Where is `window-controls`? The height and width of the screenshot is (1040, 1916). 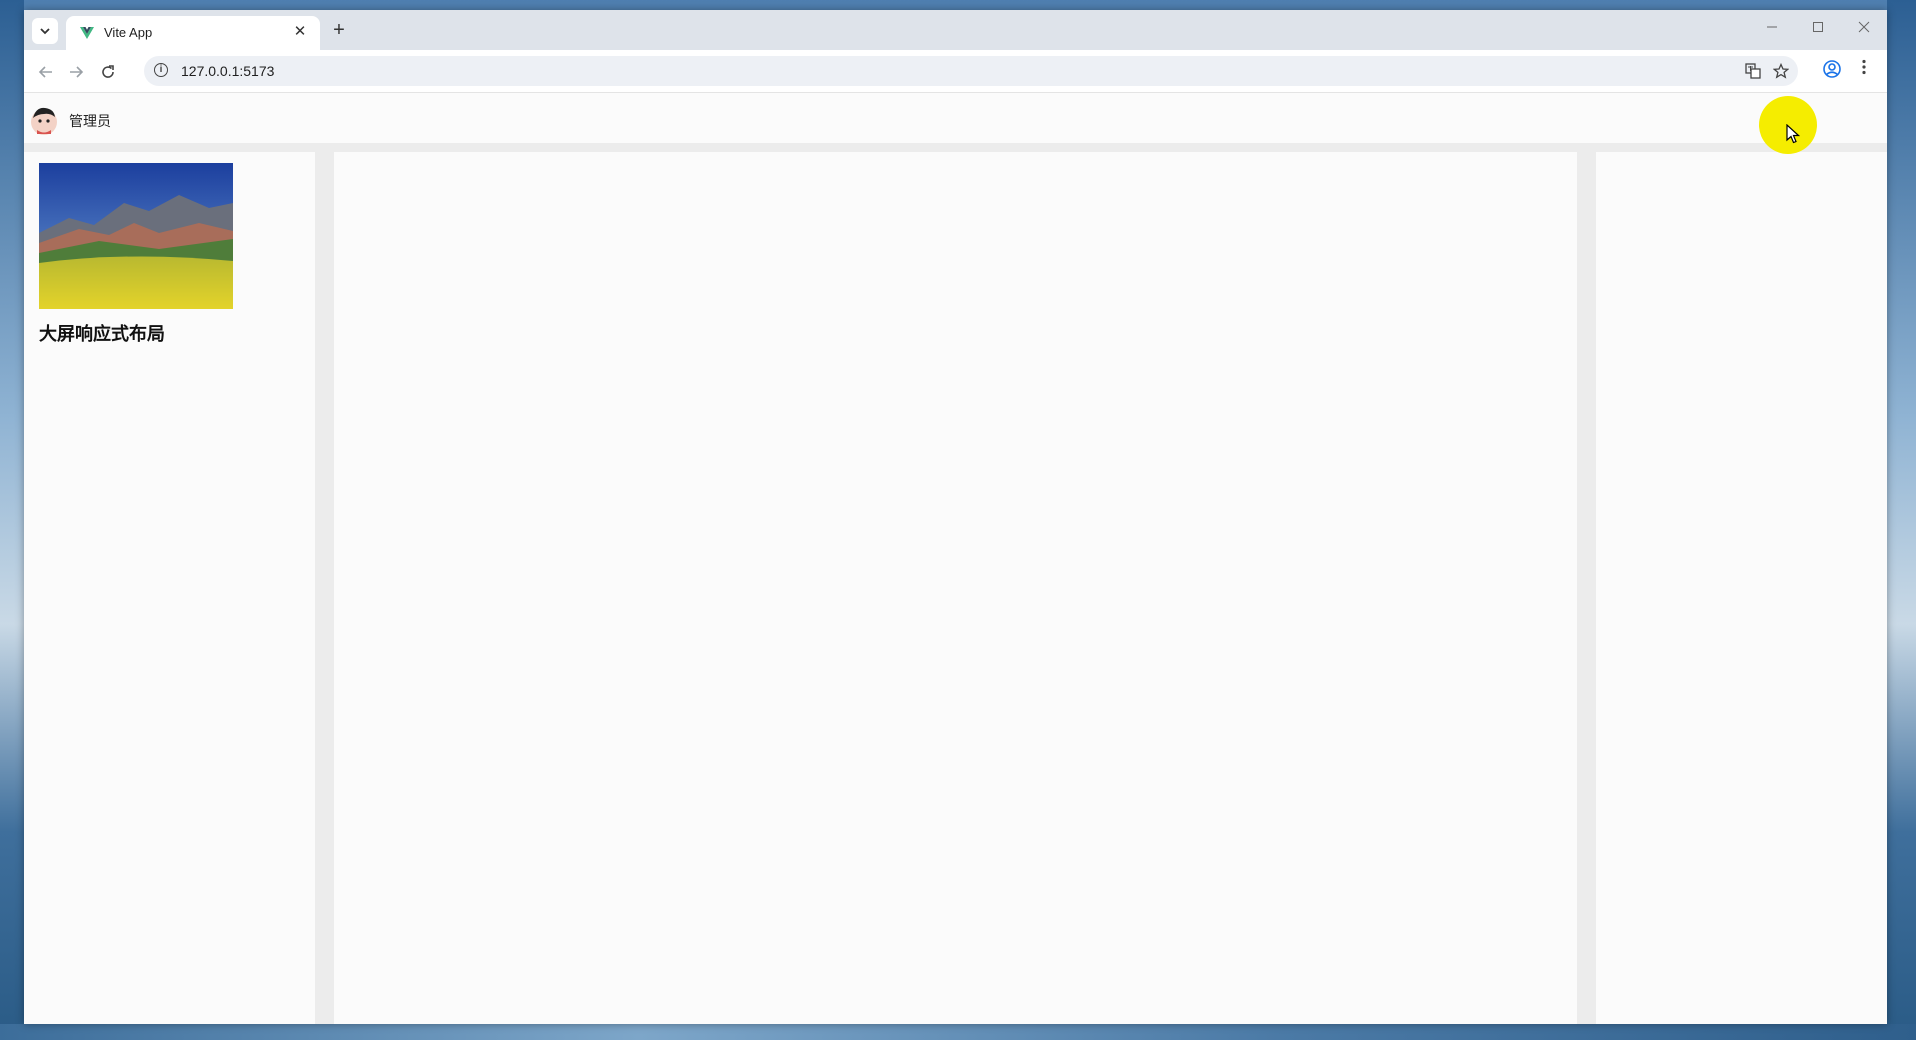
window-controls is located at coordinates (1818, 27).